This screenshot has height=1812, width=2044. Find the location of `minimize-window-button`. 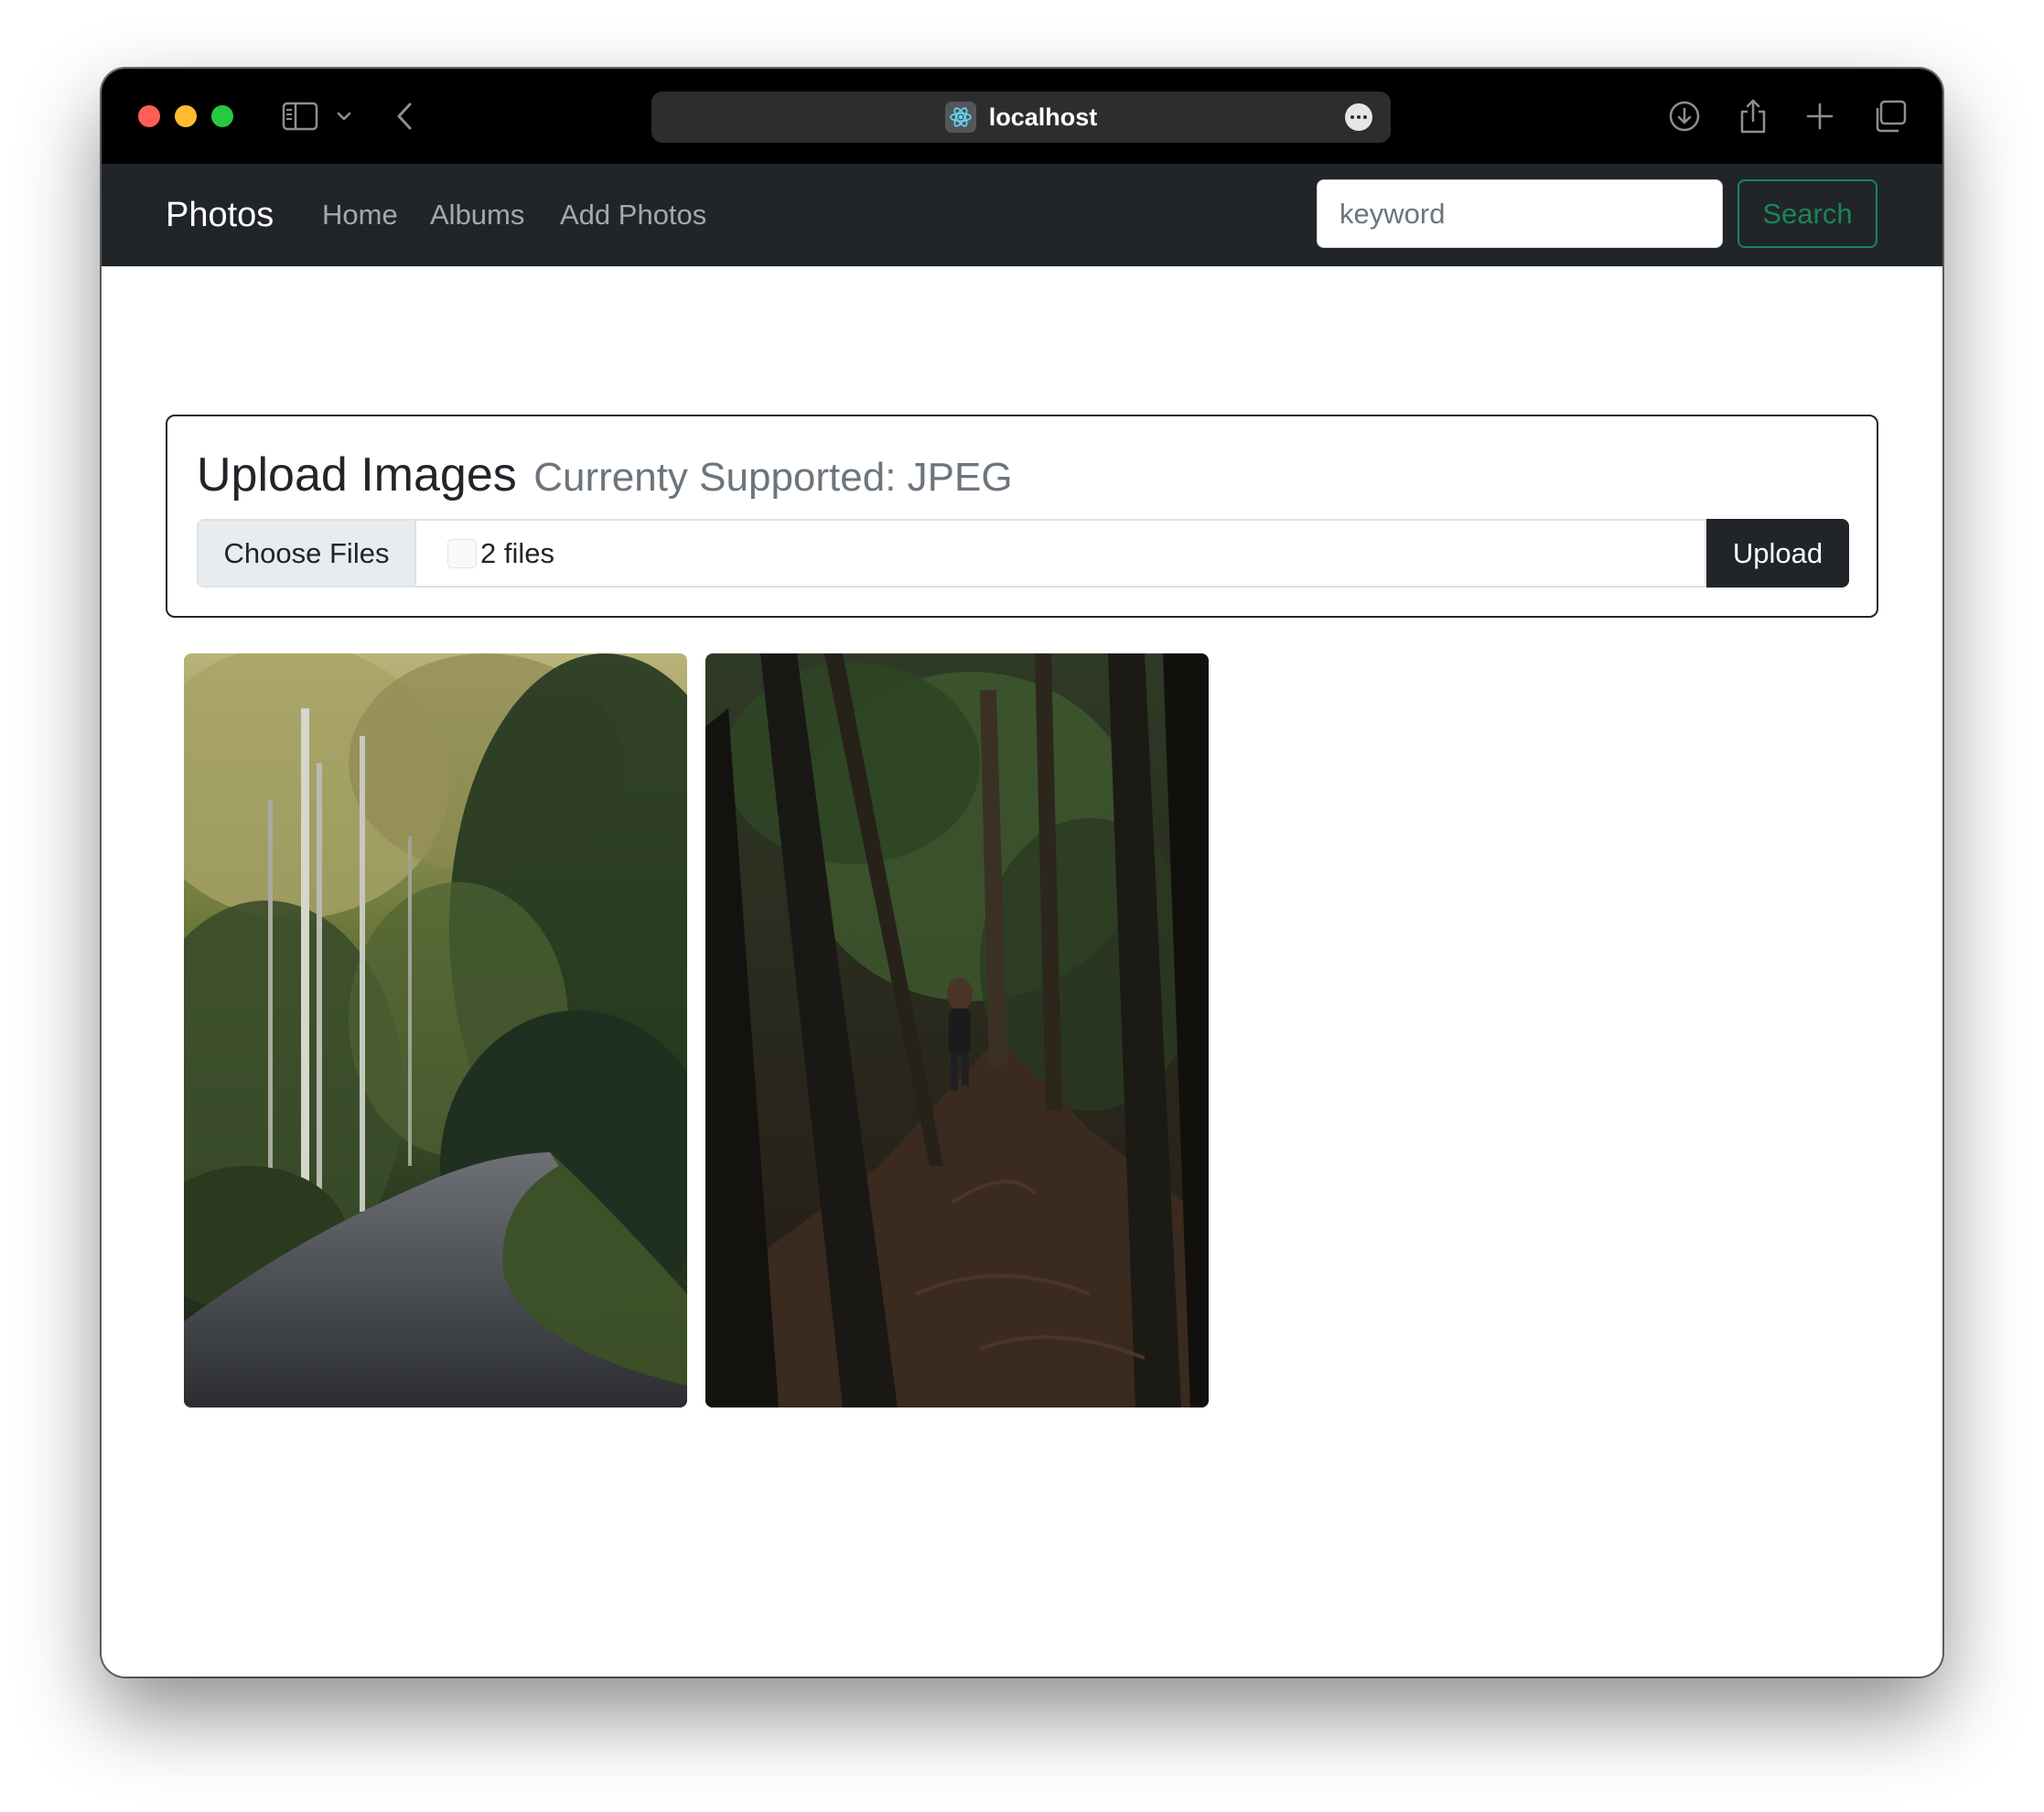

minimize-window-button is located at coordinates (186, 116).